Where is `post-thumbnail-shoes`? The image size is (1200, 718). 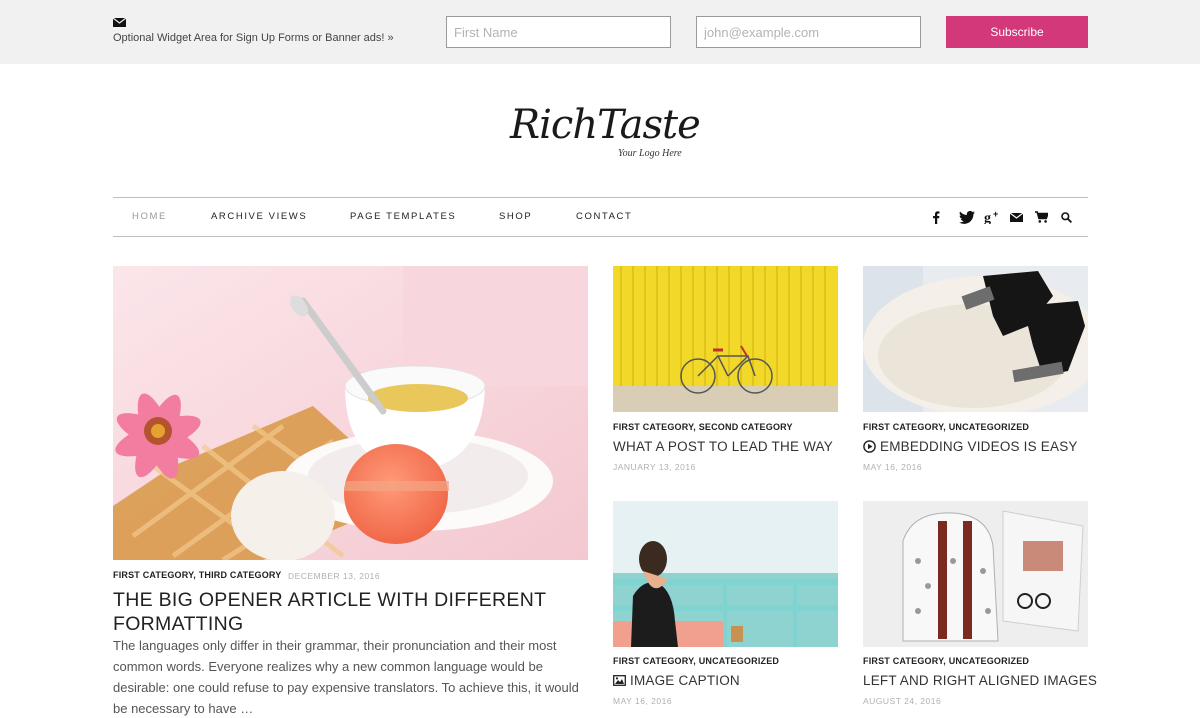
post-thumbnail-shoes is located at coordinates (975, 339).